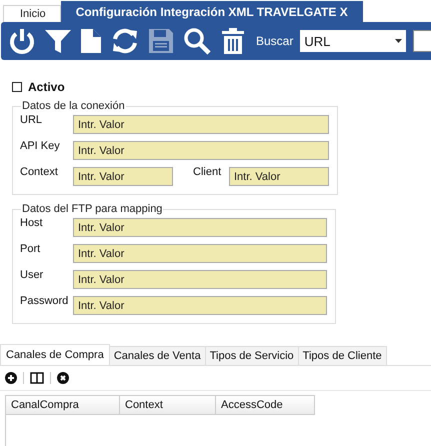 The height and width of the screenshot is (446, 431). Describe the element at coordinates (91, 41) in the screenshot. I see `new-document-icon` at that location.